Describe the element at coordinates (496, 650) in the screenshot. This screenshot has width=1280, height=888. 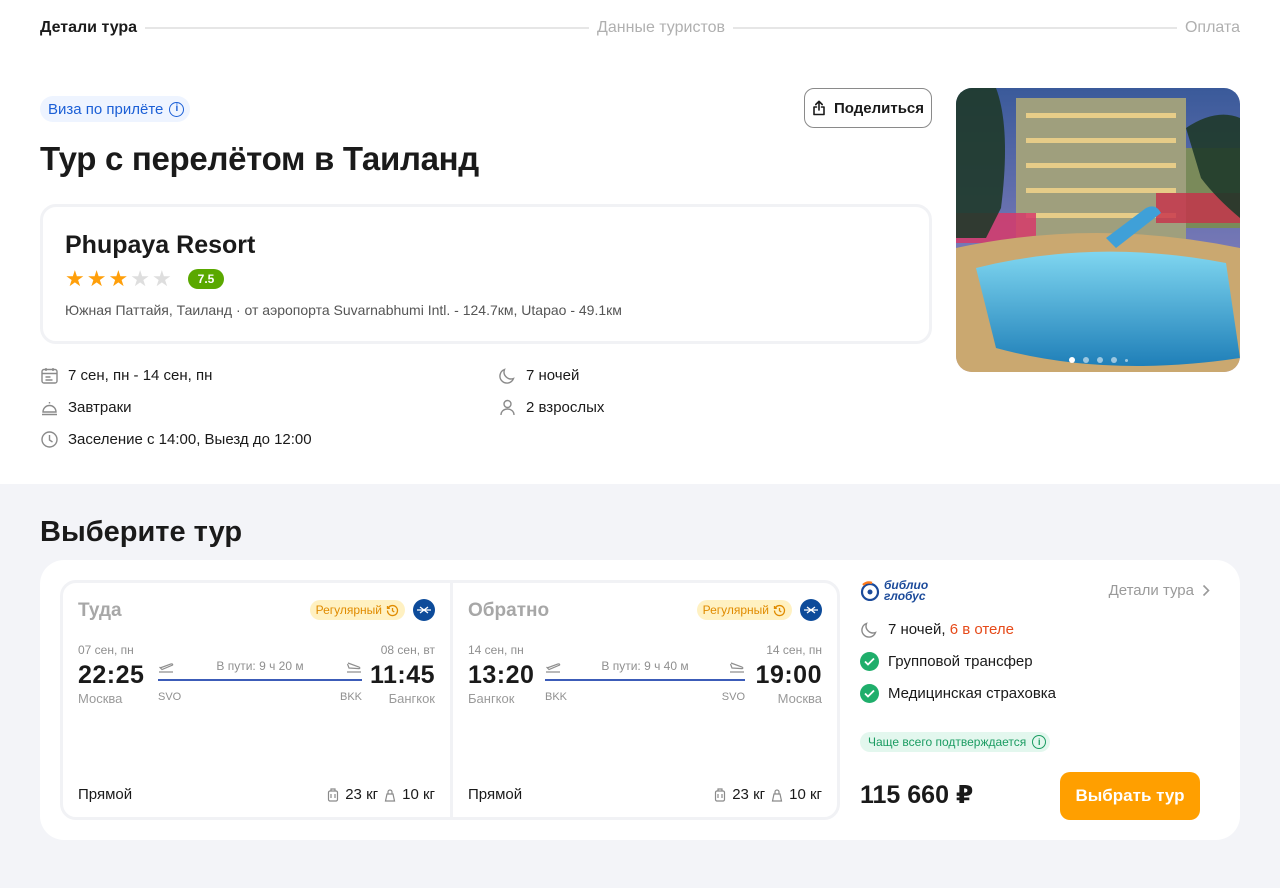
I see `departure-date: 14 сен, пн` at that location.